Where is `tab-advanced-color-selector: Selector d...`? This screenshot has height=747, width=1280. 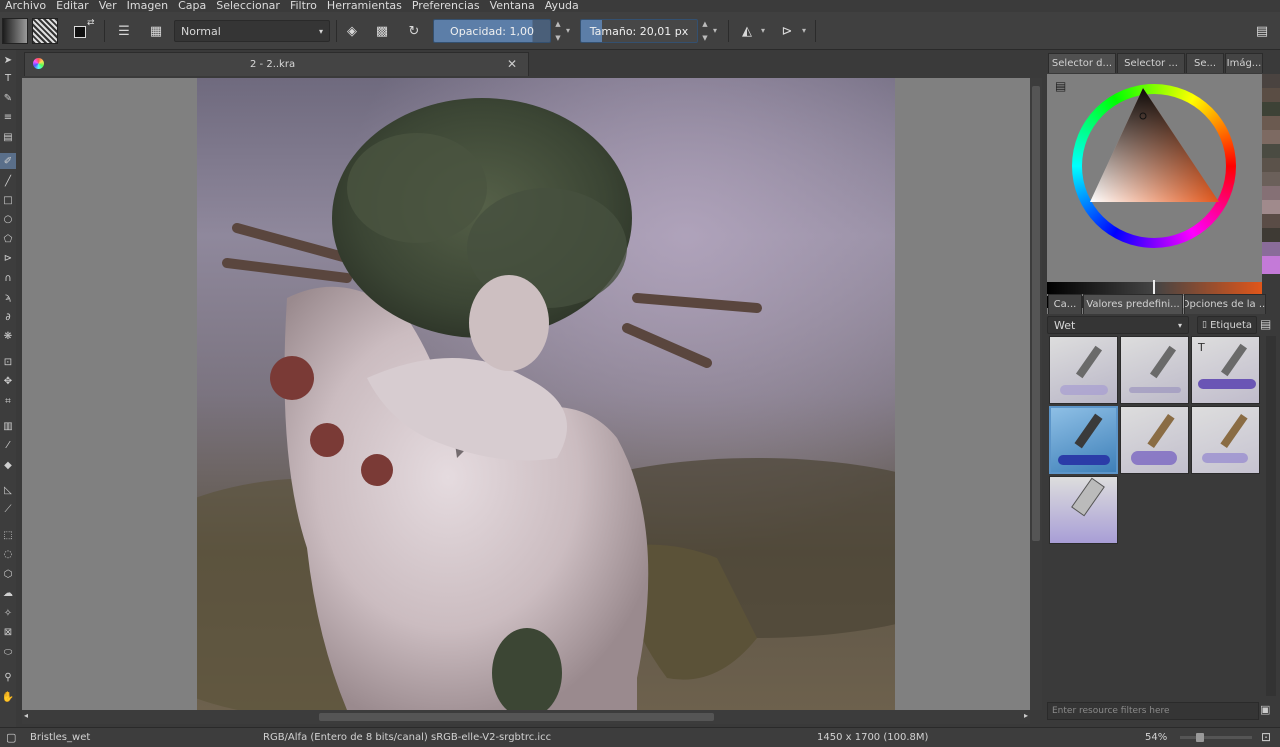 tab-advanced-color-selector: Selector d... is located at coordinates (1082, 63).